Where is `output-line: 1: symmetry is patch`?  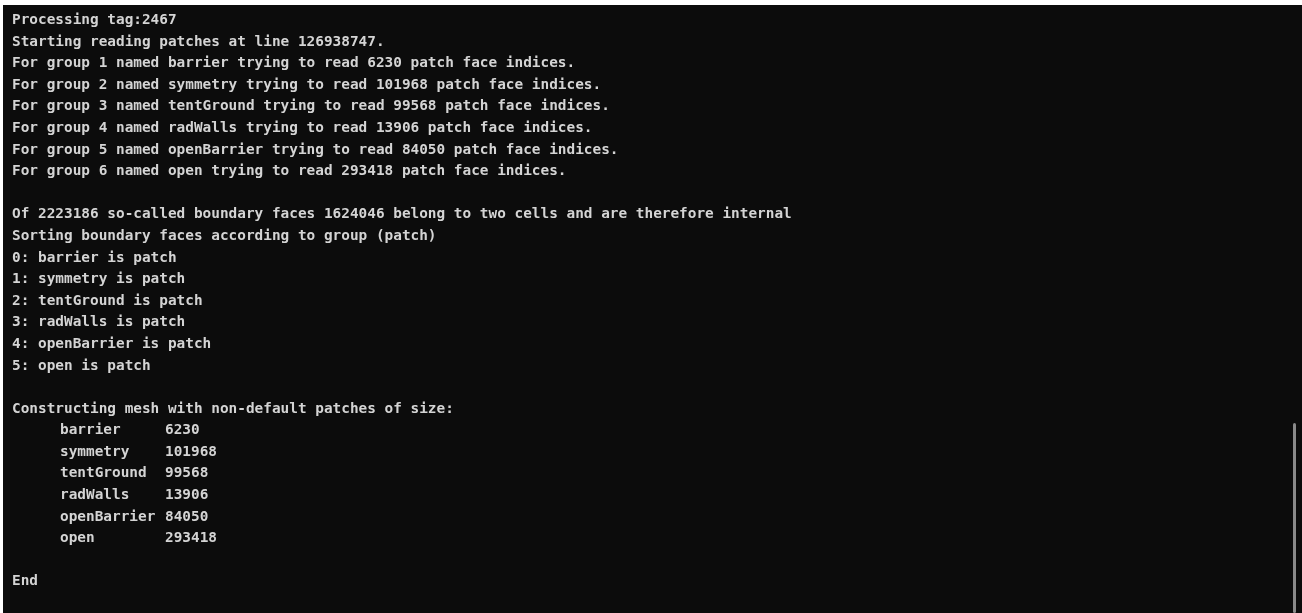 output-line: 1: symmetry is patch is located at coordinates (99, 279).